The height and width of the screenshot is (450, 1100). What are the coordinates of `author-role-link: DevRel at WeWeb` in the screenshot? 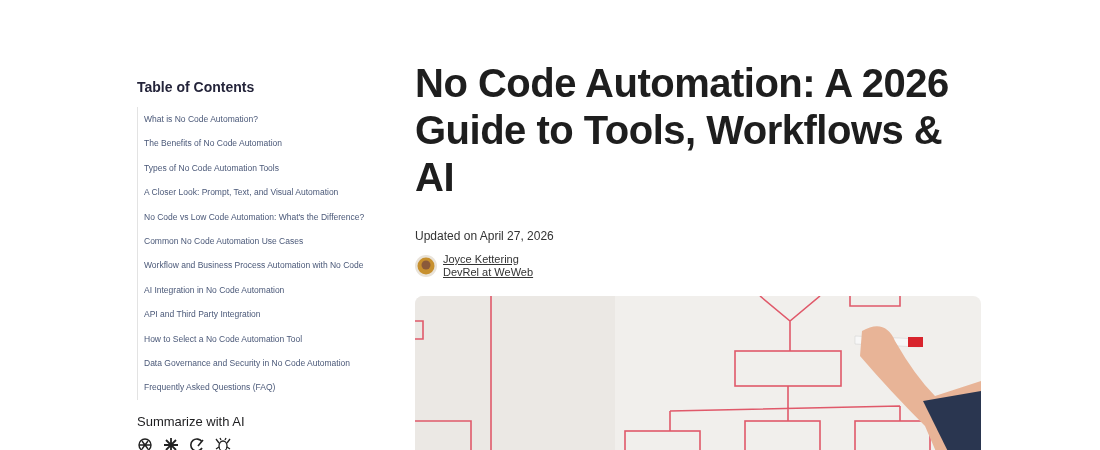 It's located at (488, 272).